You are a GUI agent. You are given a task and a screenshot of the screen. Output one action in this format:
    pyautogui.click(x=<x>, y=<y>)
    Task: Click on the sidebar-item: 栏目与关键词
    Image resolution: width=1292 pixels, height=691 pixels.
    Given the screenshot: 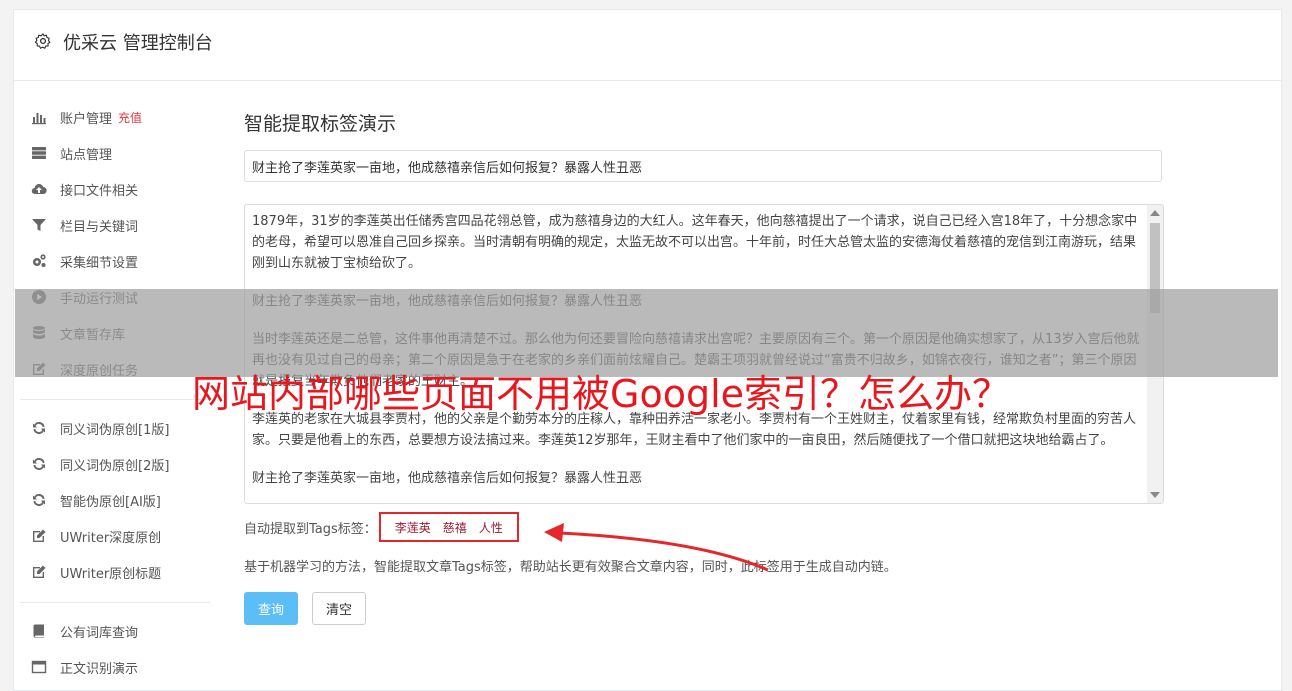 What is the action you would take?
    pyautogui.click(x=115, y=225)
    